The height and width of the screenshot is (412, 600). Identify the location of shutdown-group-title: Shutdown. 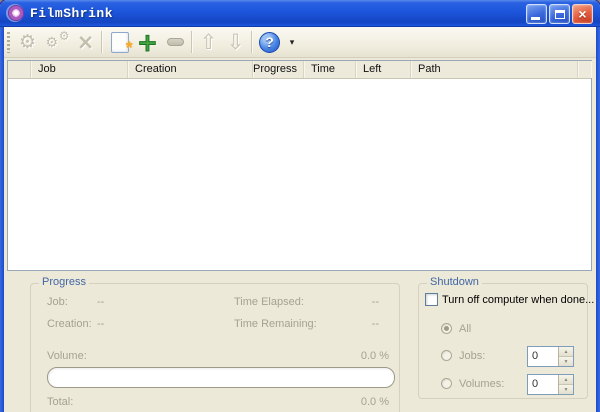
(454, 282).